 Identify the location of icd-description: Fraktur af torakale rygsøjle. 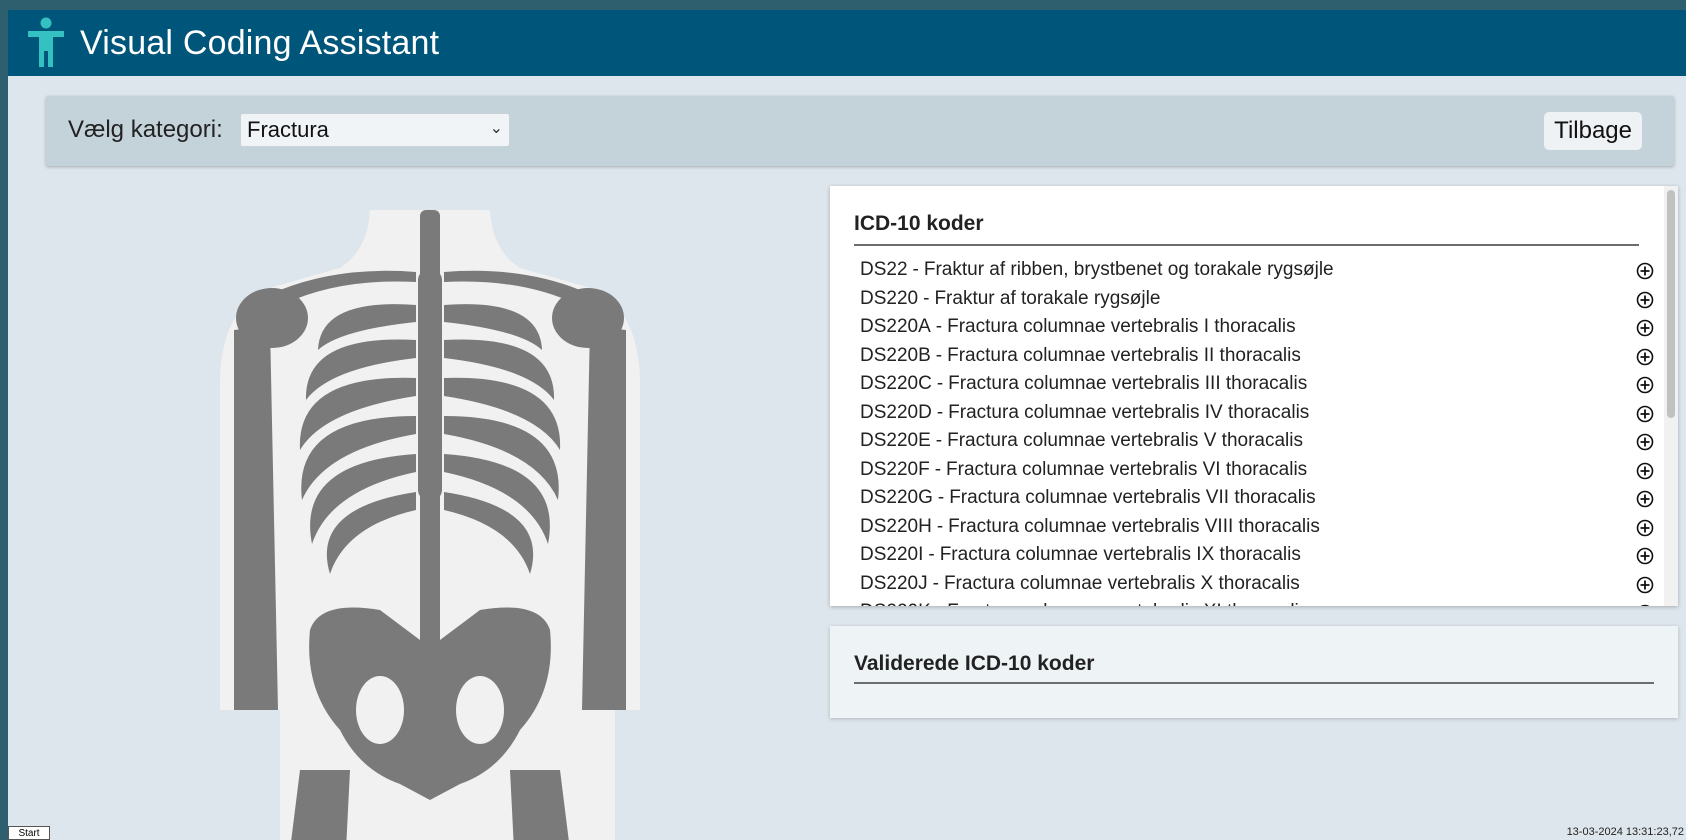
(1047, 298).